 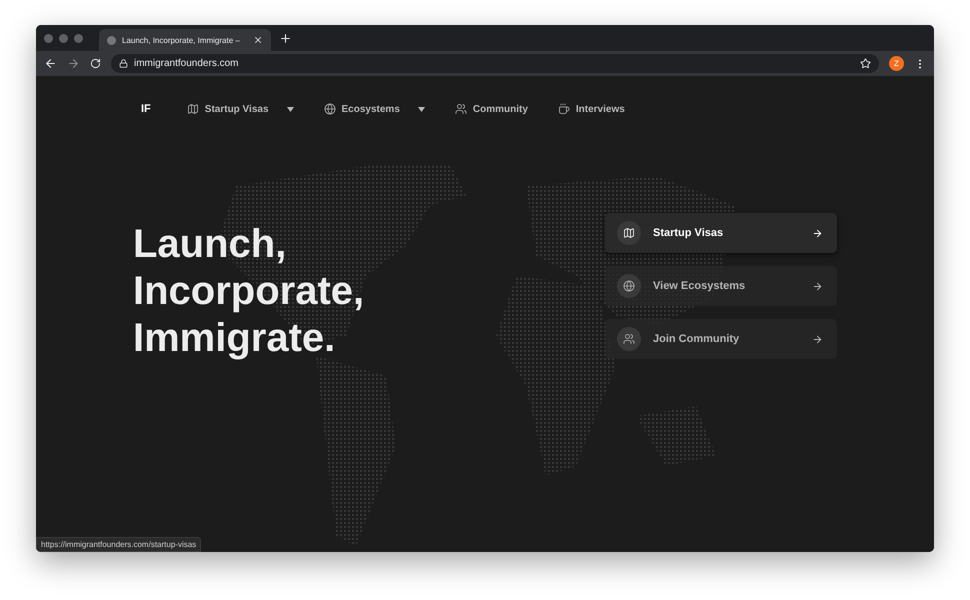 I want to click on nav-link: Interviews, so click(x=591, y=109).